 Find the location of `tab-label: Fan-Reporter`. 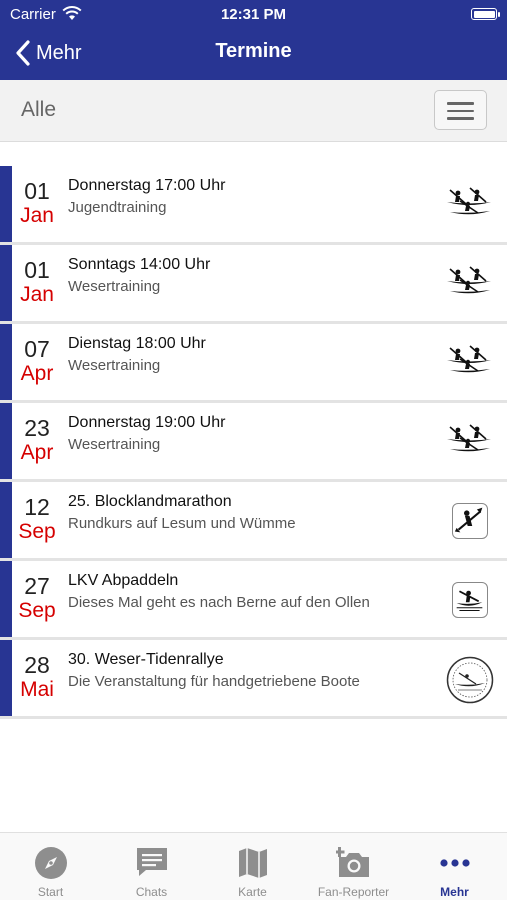

tab-label: Fan-Reporter is located at coordinates (353, 892).